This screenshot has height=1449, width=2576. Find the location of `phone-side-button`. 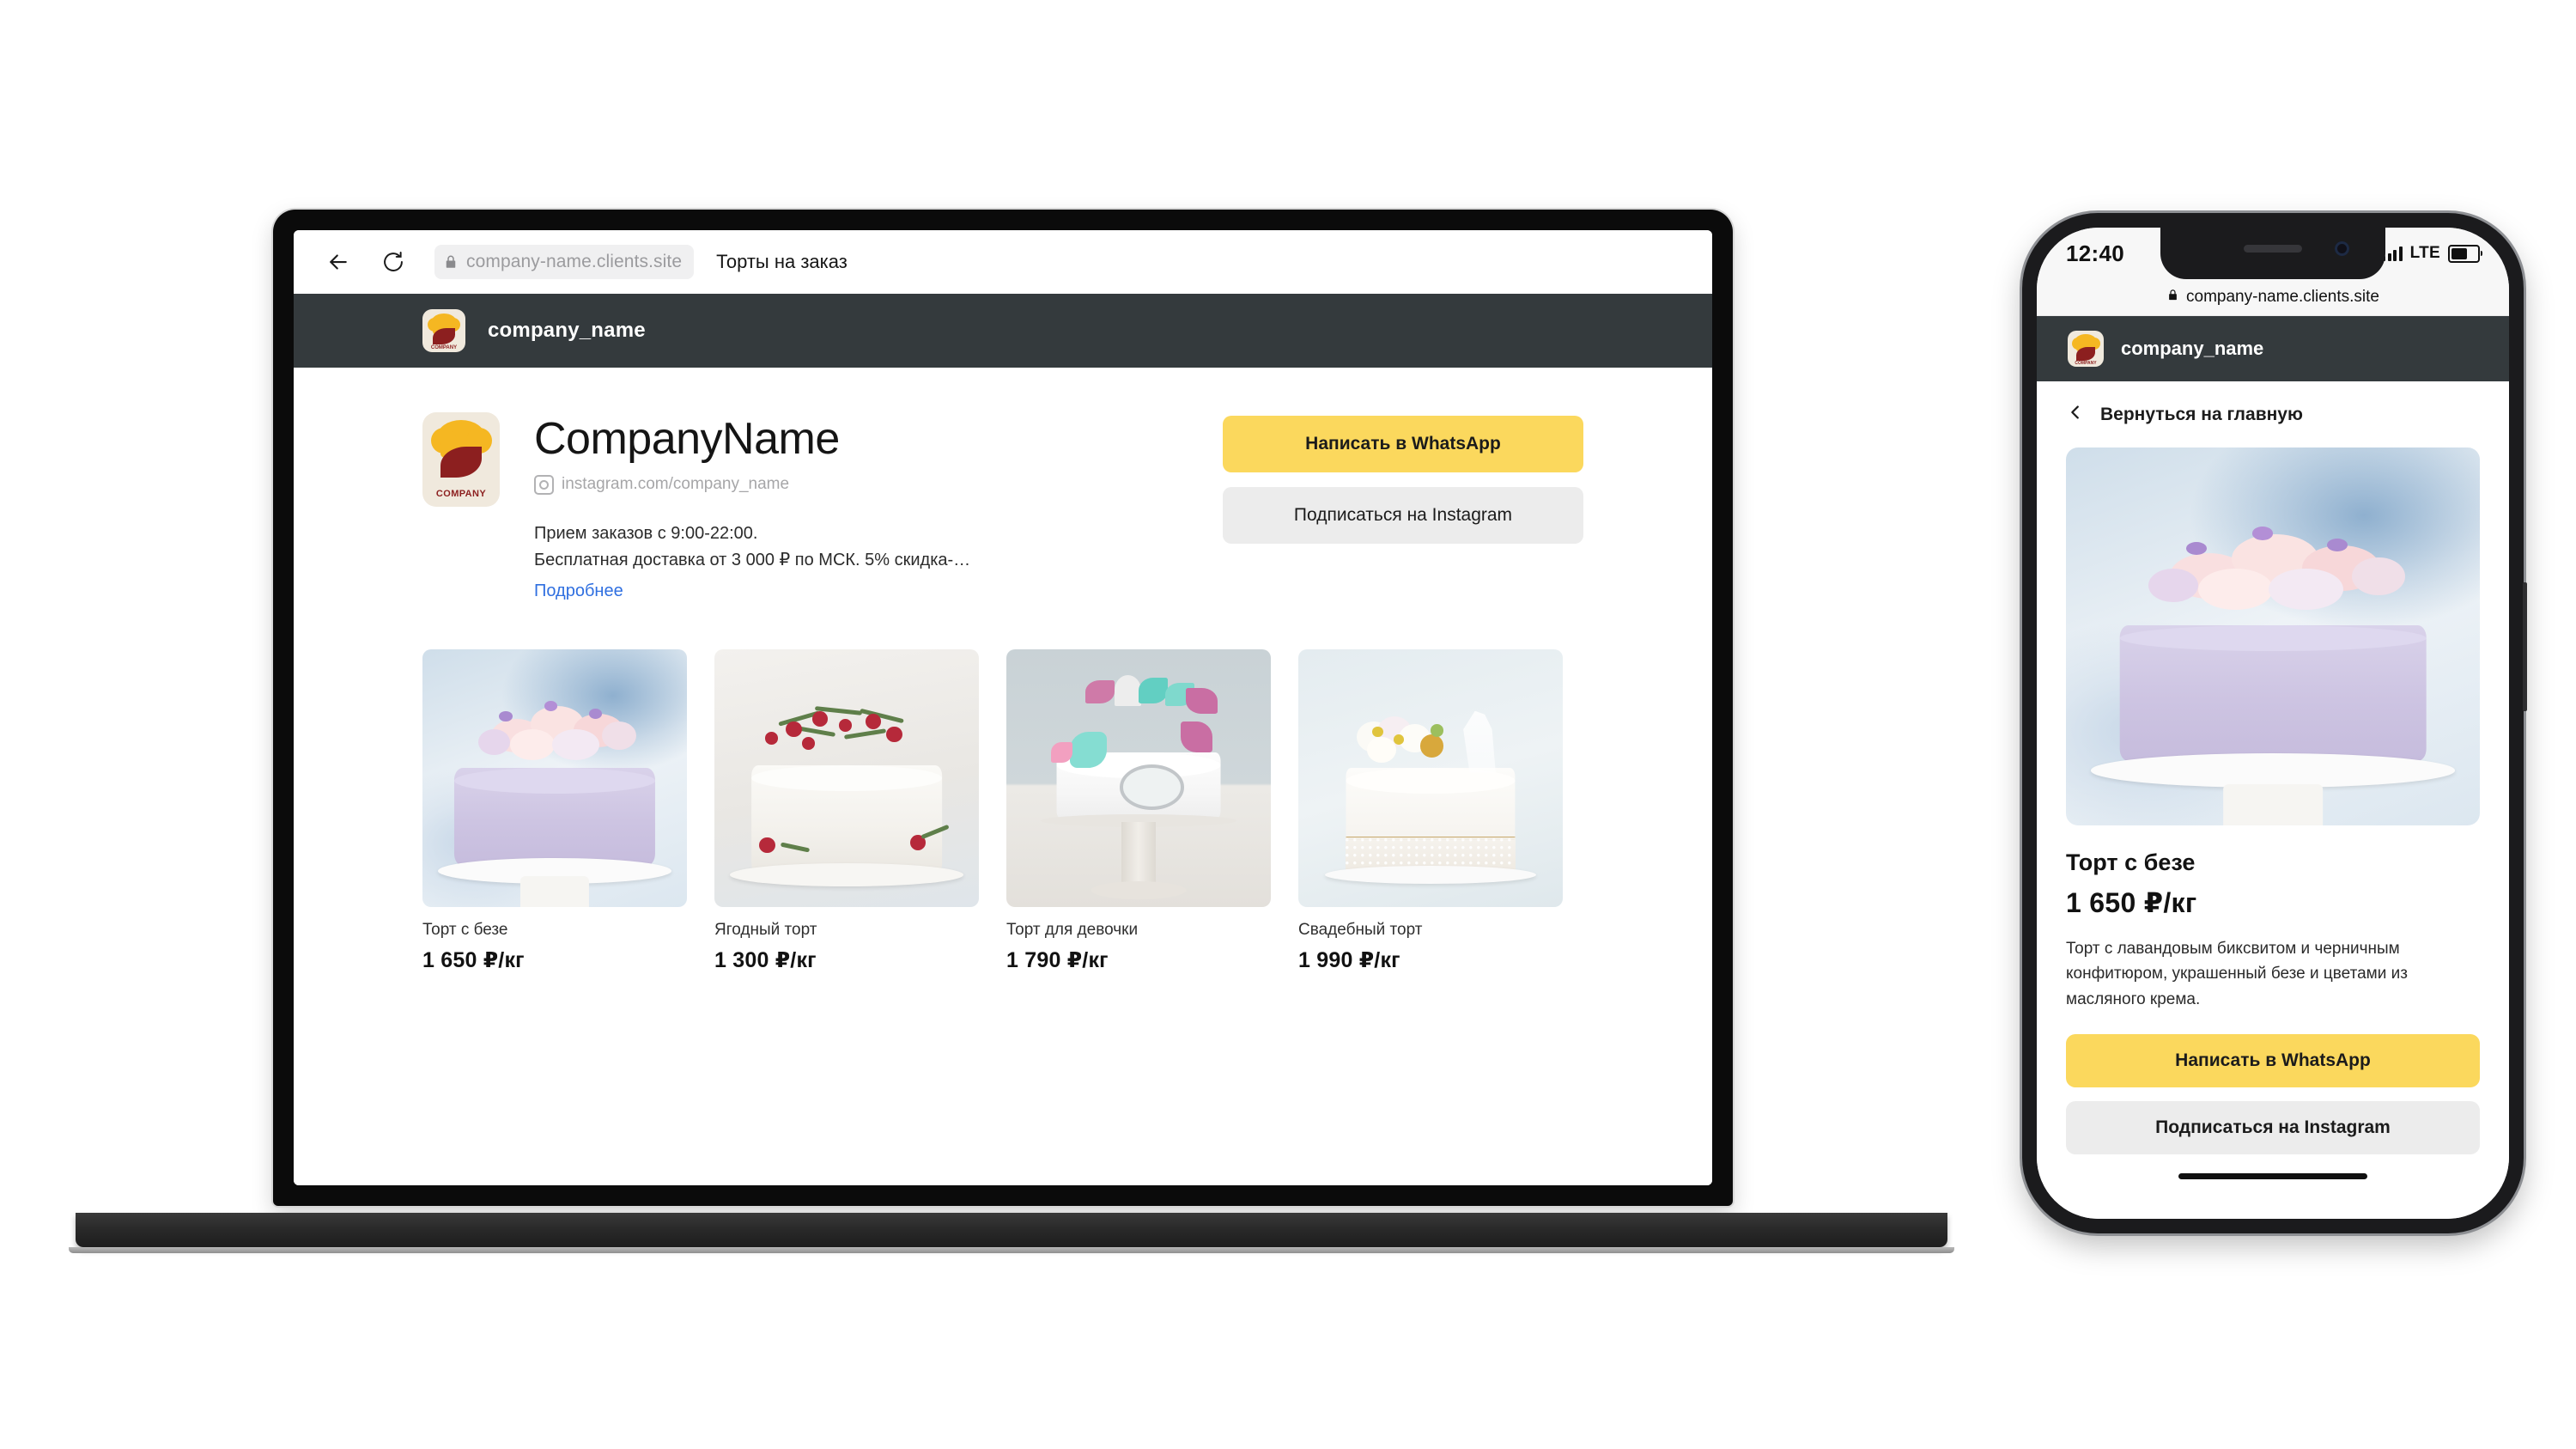

phone-side-button is located at coordinates (2525, 646).